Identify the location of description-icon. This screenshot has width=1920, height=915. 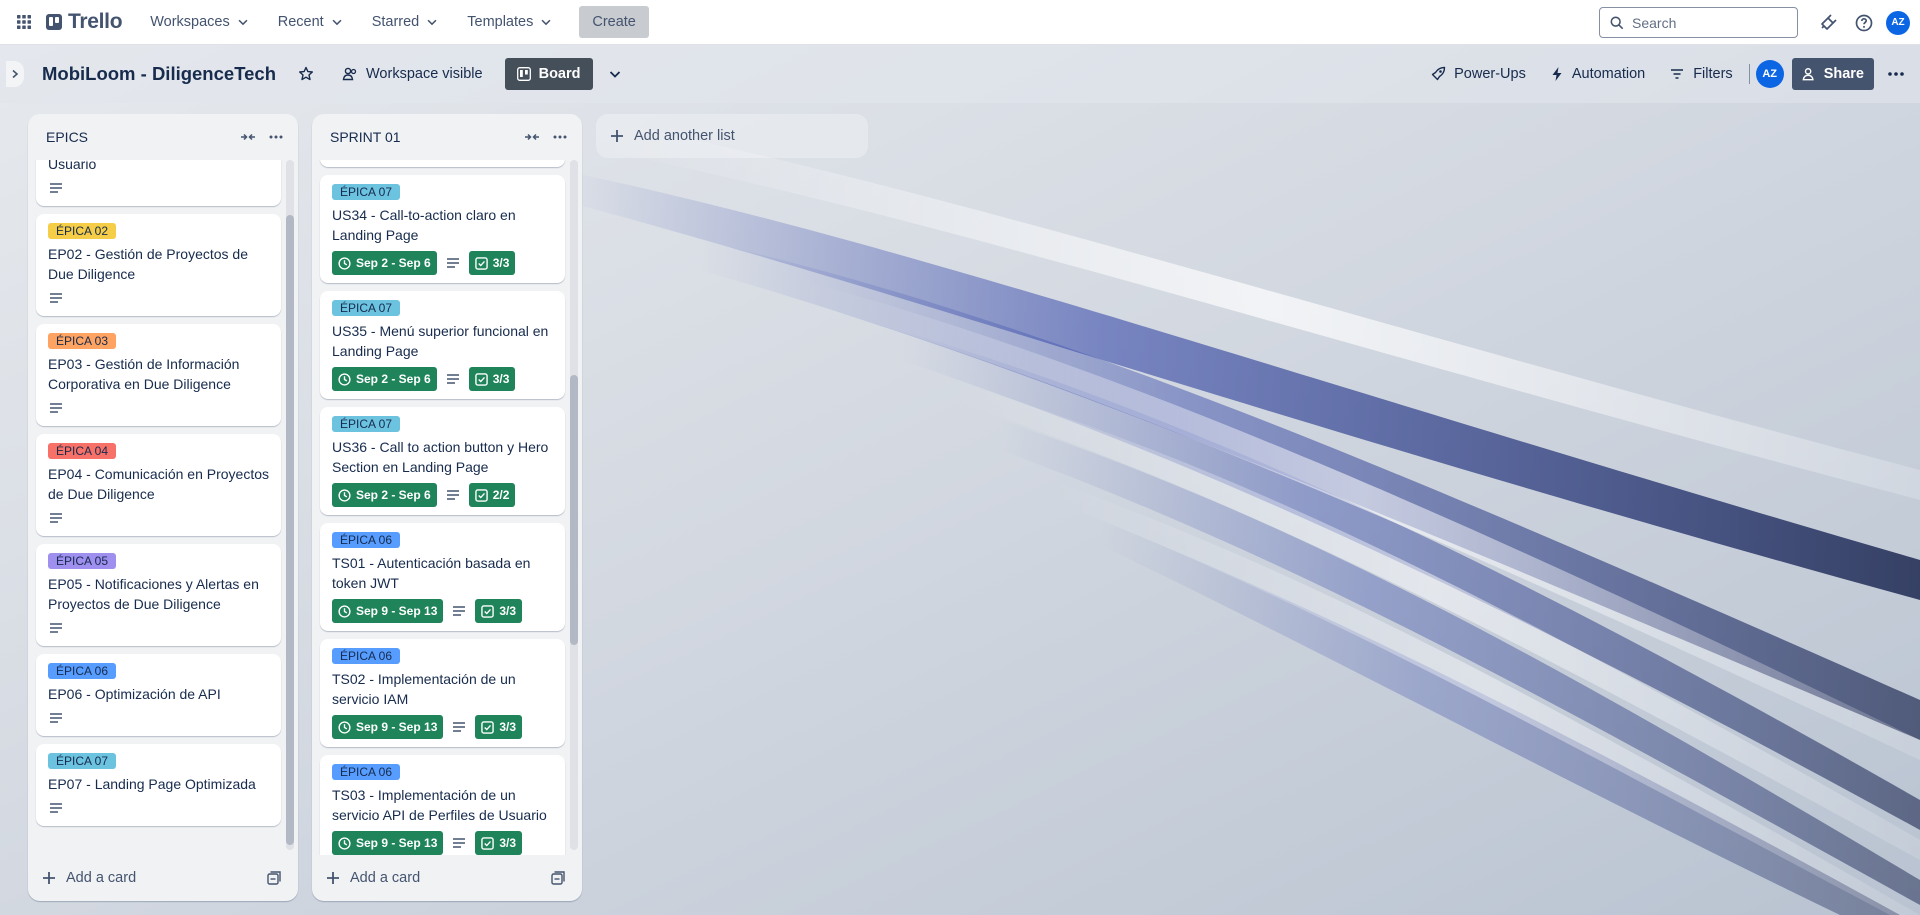
(459, 843).